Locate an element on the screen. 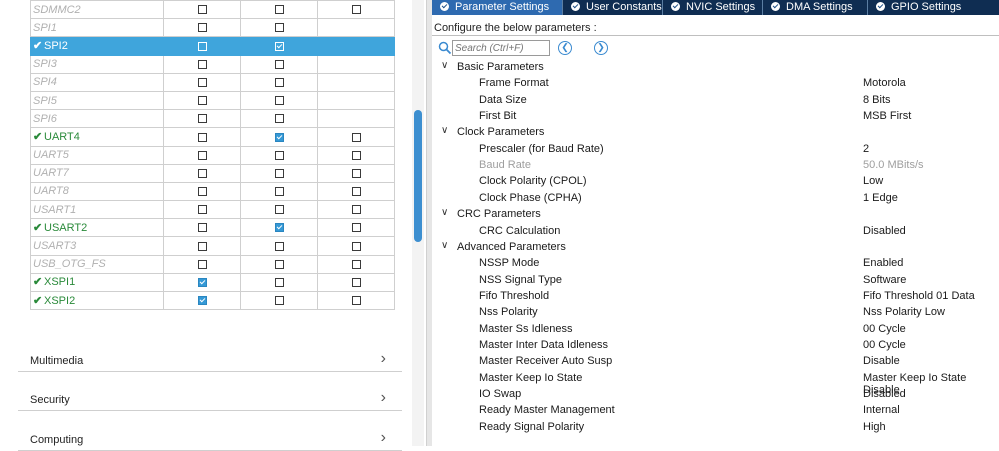 This screenshot has height=451, width=999. parameter-value: Low is located at coordinates (873, 181).